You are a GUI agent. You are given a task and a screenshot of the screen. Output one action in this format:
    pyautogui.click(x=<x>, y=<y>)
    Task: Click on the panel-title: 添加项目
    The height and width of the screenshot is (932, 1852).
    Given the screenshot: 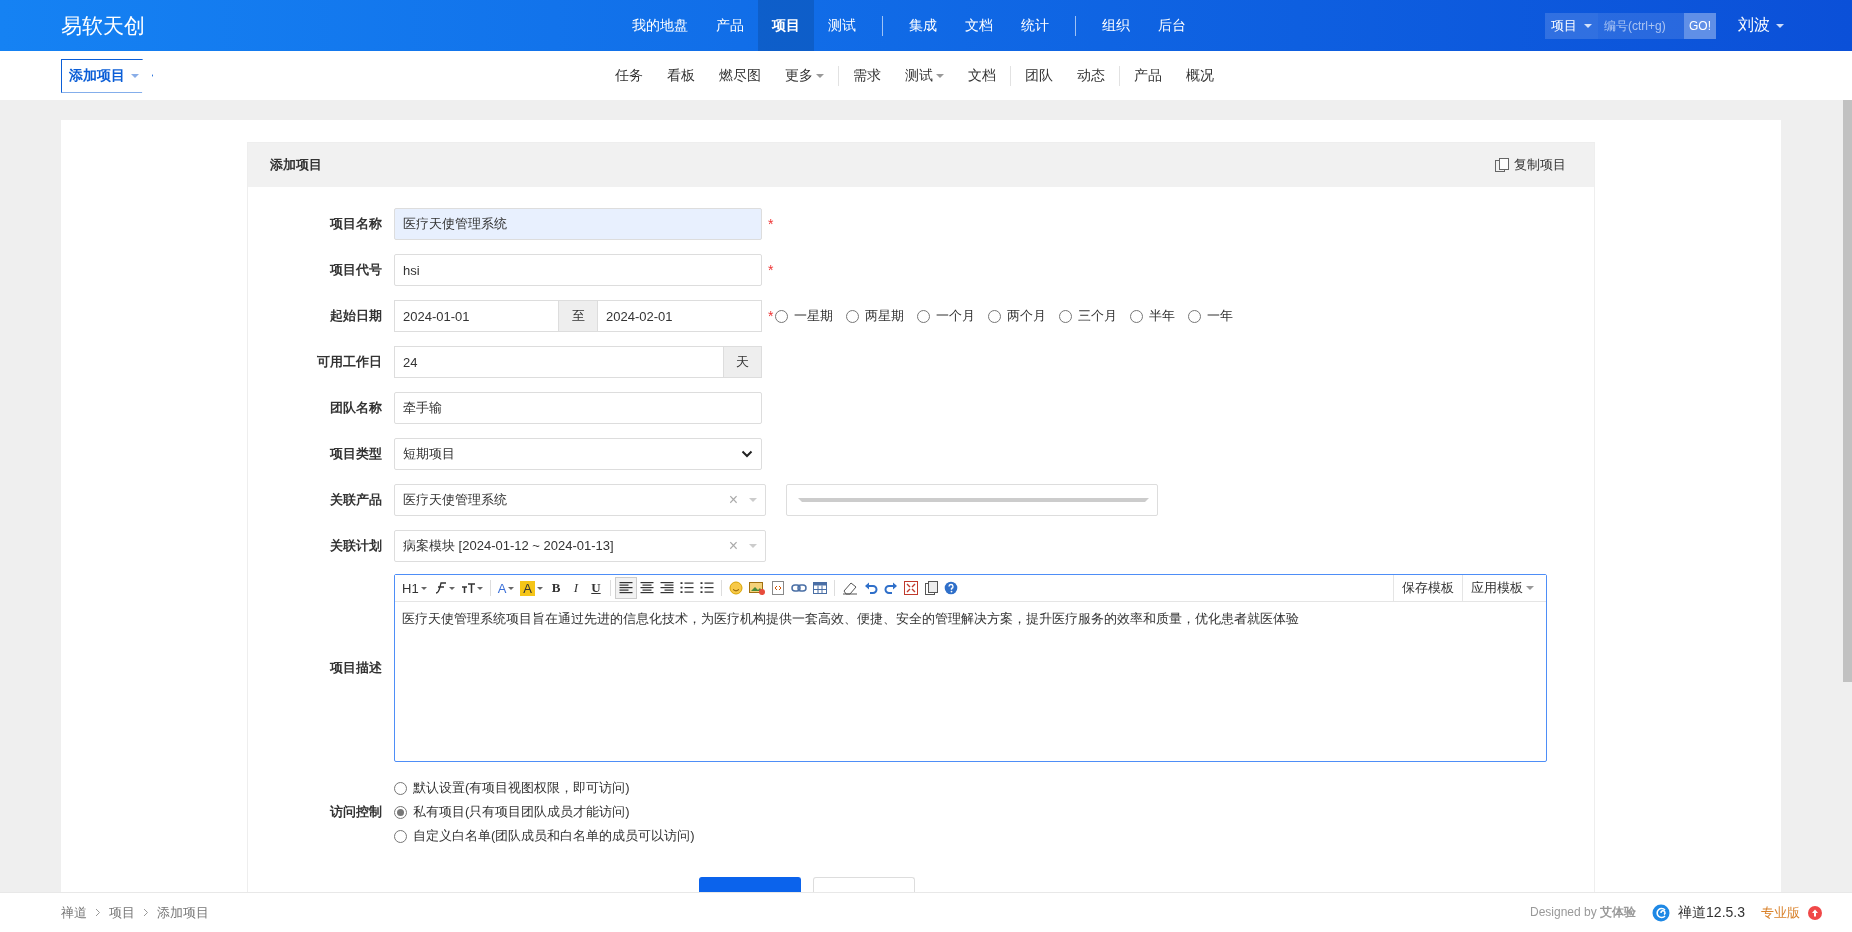 What is the action you would take?
    pyautogui.click(x=296, y=165)
    